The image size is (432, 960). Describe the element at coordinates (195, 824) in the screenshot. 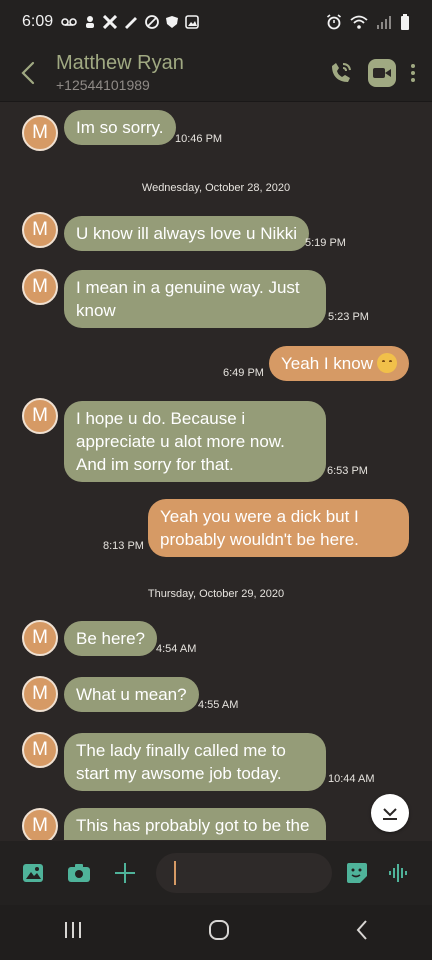

I see `incoming-message: This has probably got to be the` at that location.